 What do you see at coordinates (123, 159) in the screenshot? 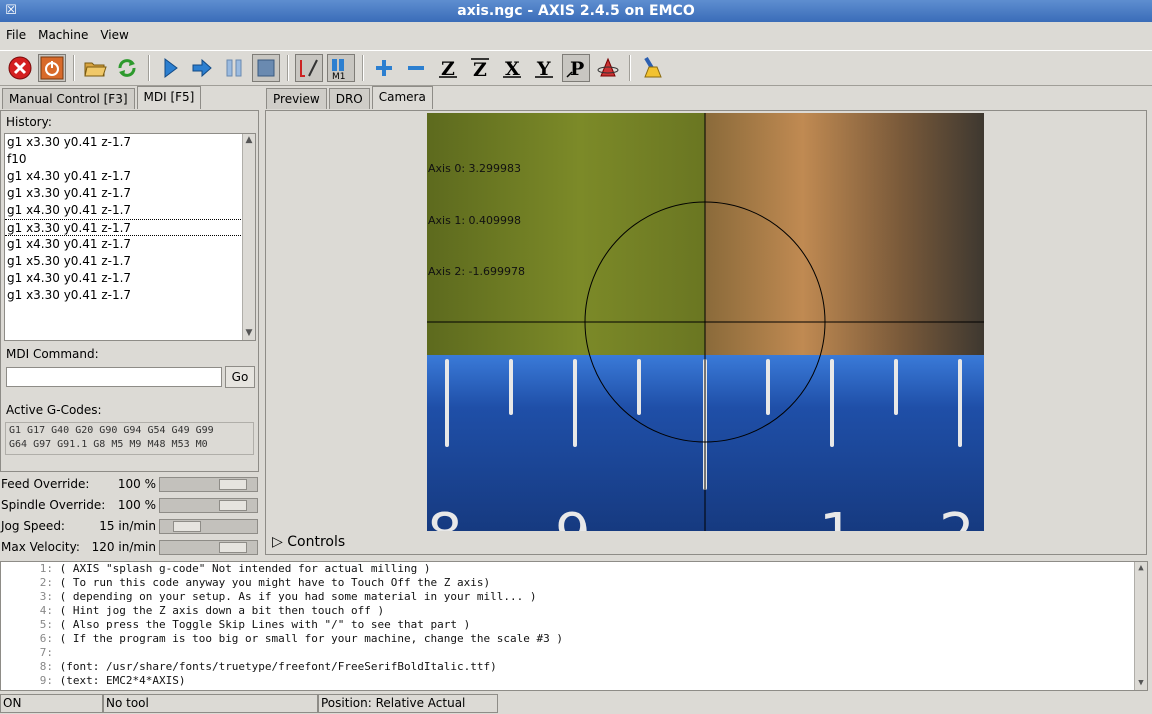
I see `history-item: f10` at bounding box center [123, 159].